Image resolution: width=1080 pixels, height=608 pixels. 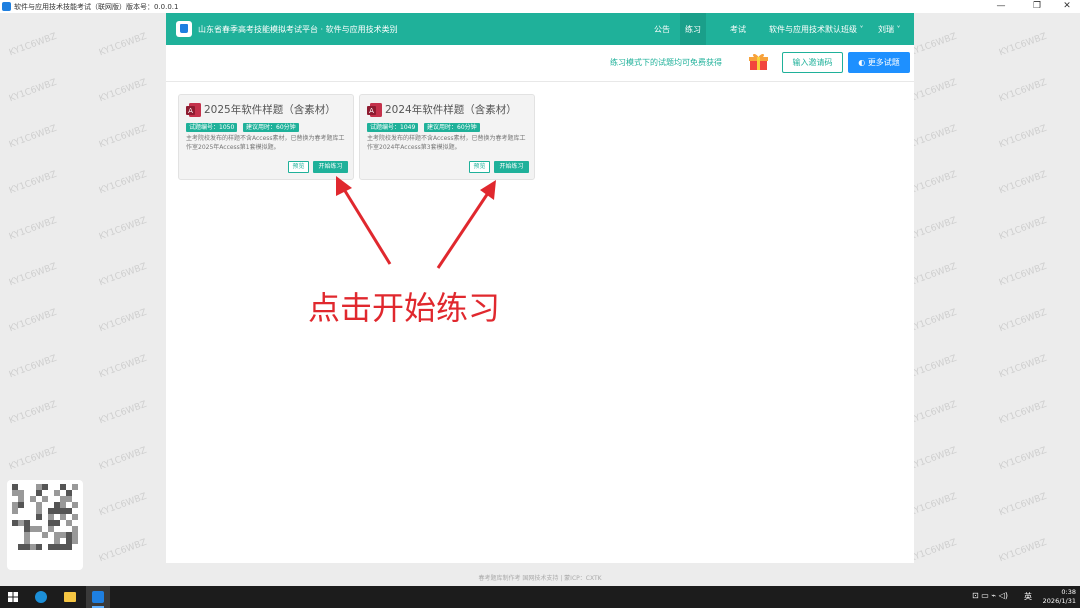 I want to click on qr-code-image, so click(x=45, y=517).